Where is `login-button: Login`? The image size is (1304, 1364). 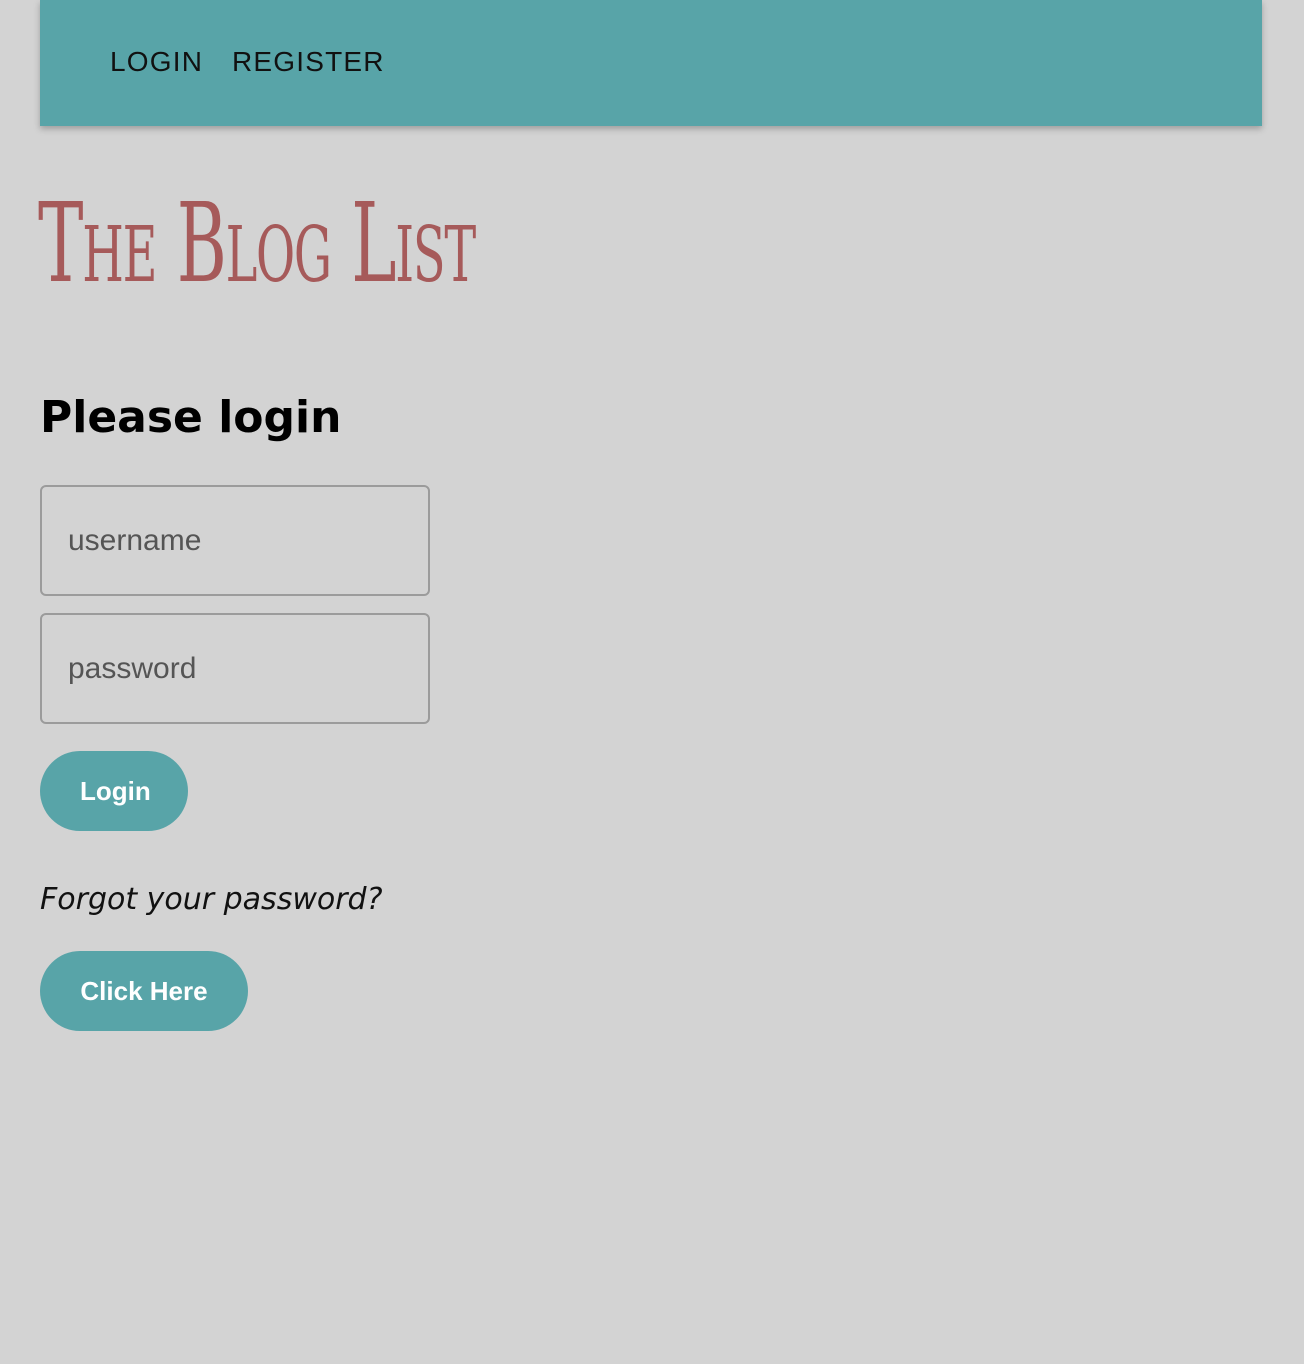 login-button: Login is located at coordinates (114, 791).